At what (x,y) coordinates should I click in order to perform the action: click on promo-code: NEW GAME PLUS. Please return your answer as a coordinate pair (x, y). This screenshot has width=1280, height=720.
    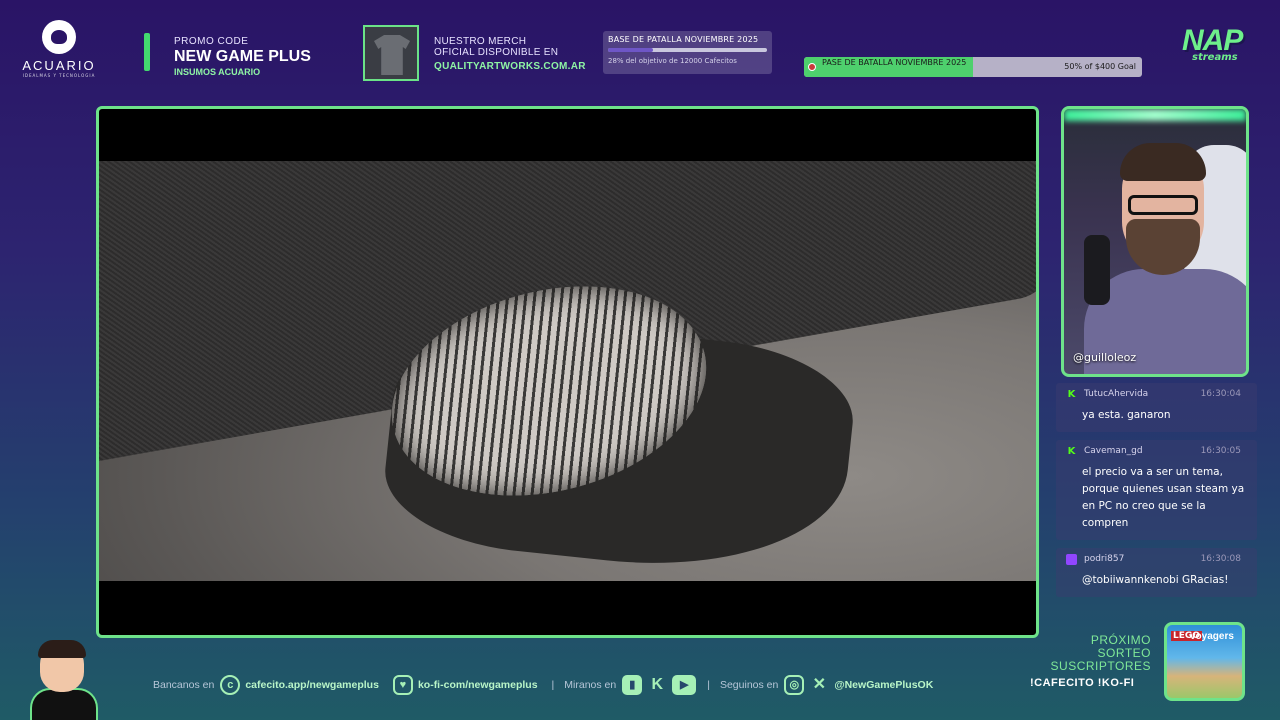
    Looking at the image, I should click on (242, 56).